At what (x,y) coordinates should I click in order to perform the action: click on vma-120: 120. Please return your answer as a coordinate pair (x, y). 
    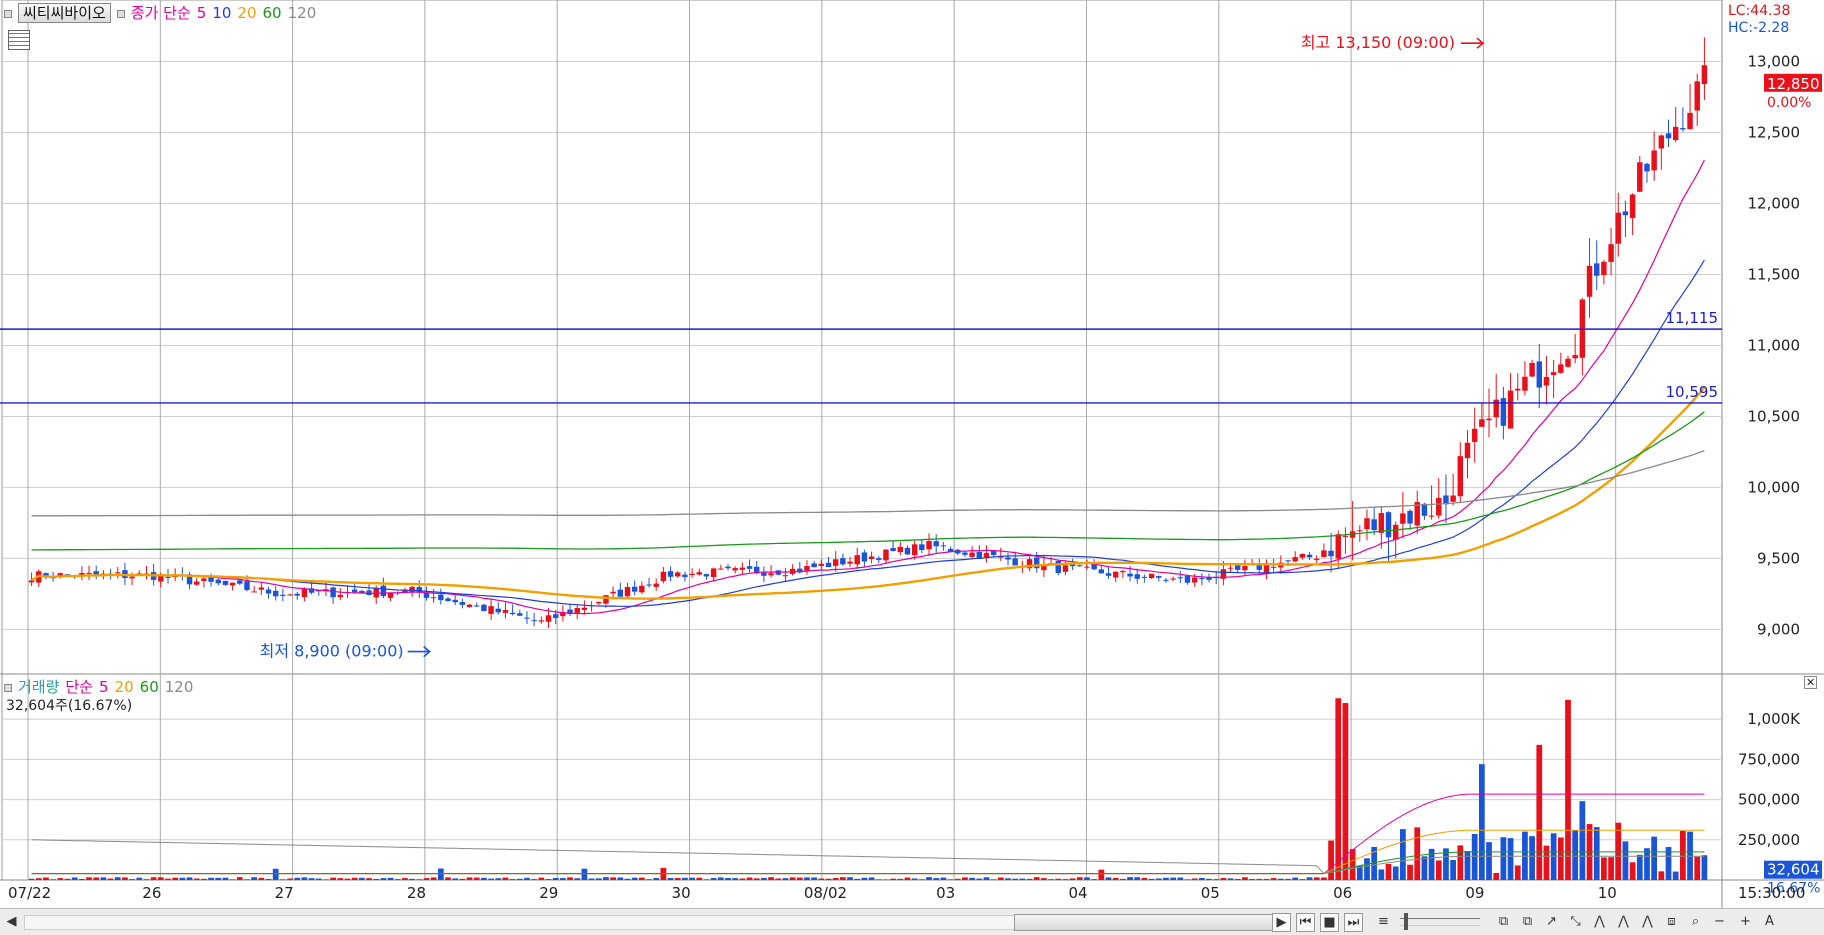
    Looking at the image, I should click on (179, 687).